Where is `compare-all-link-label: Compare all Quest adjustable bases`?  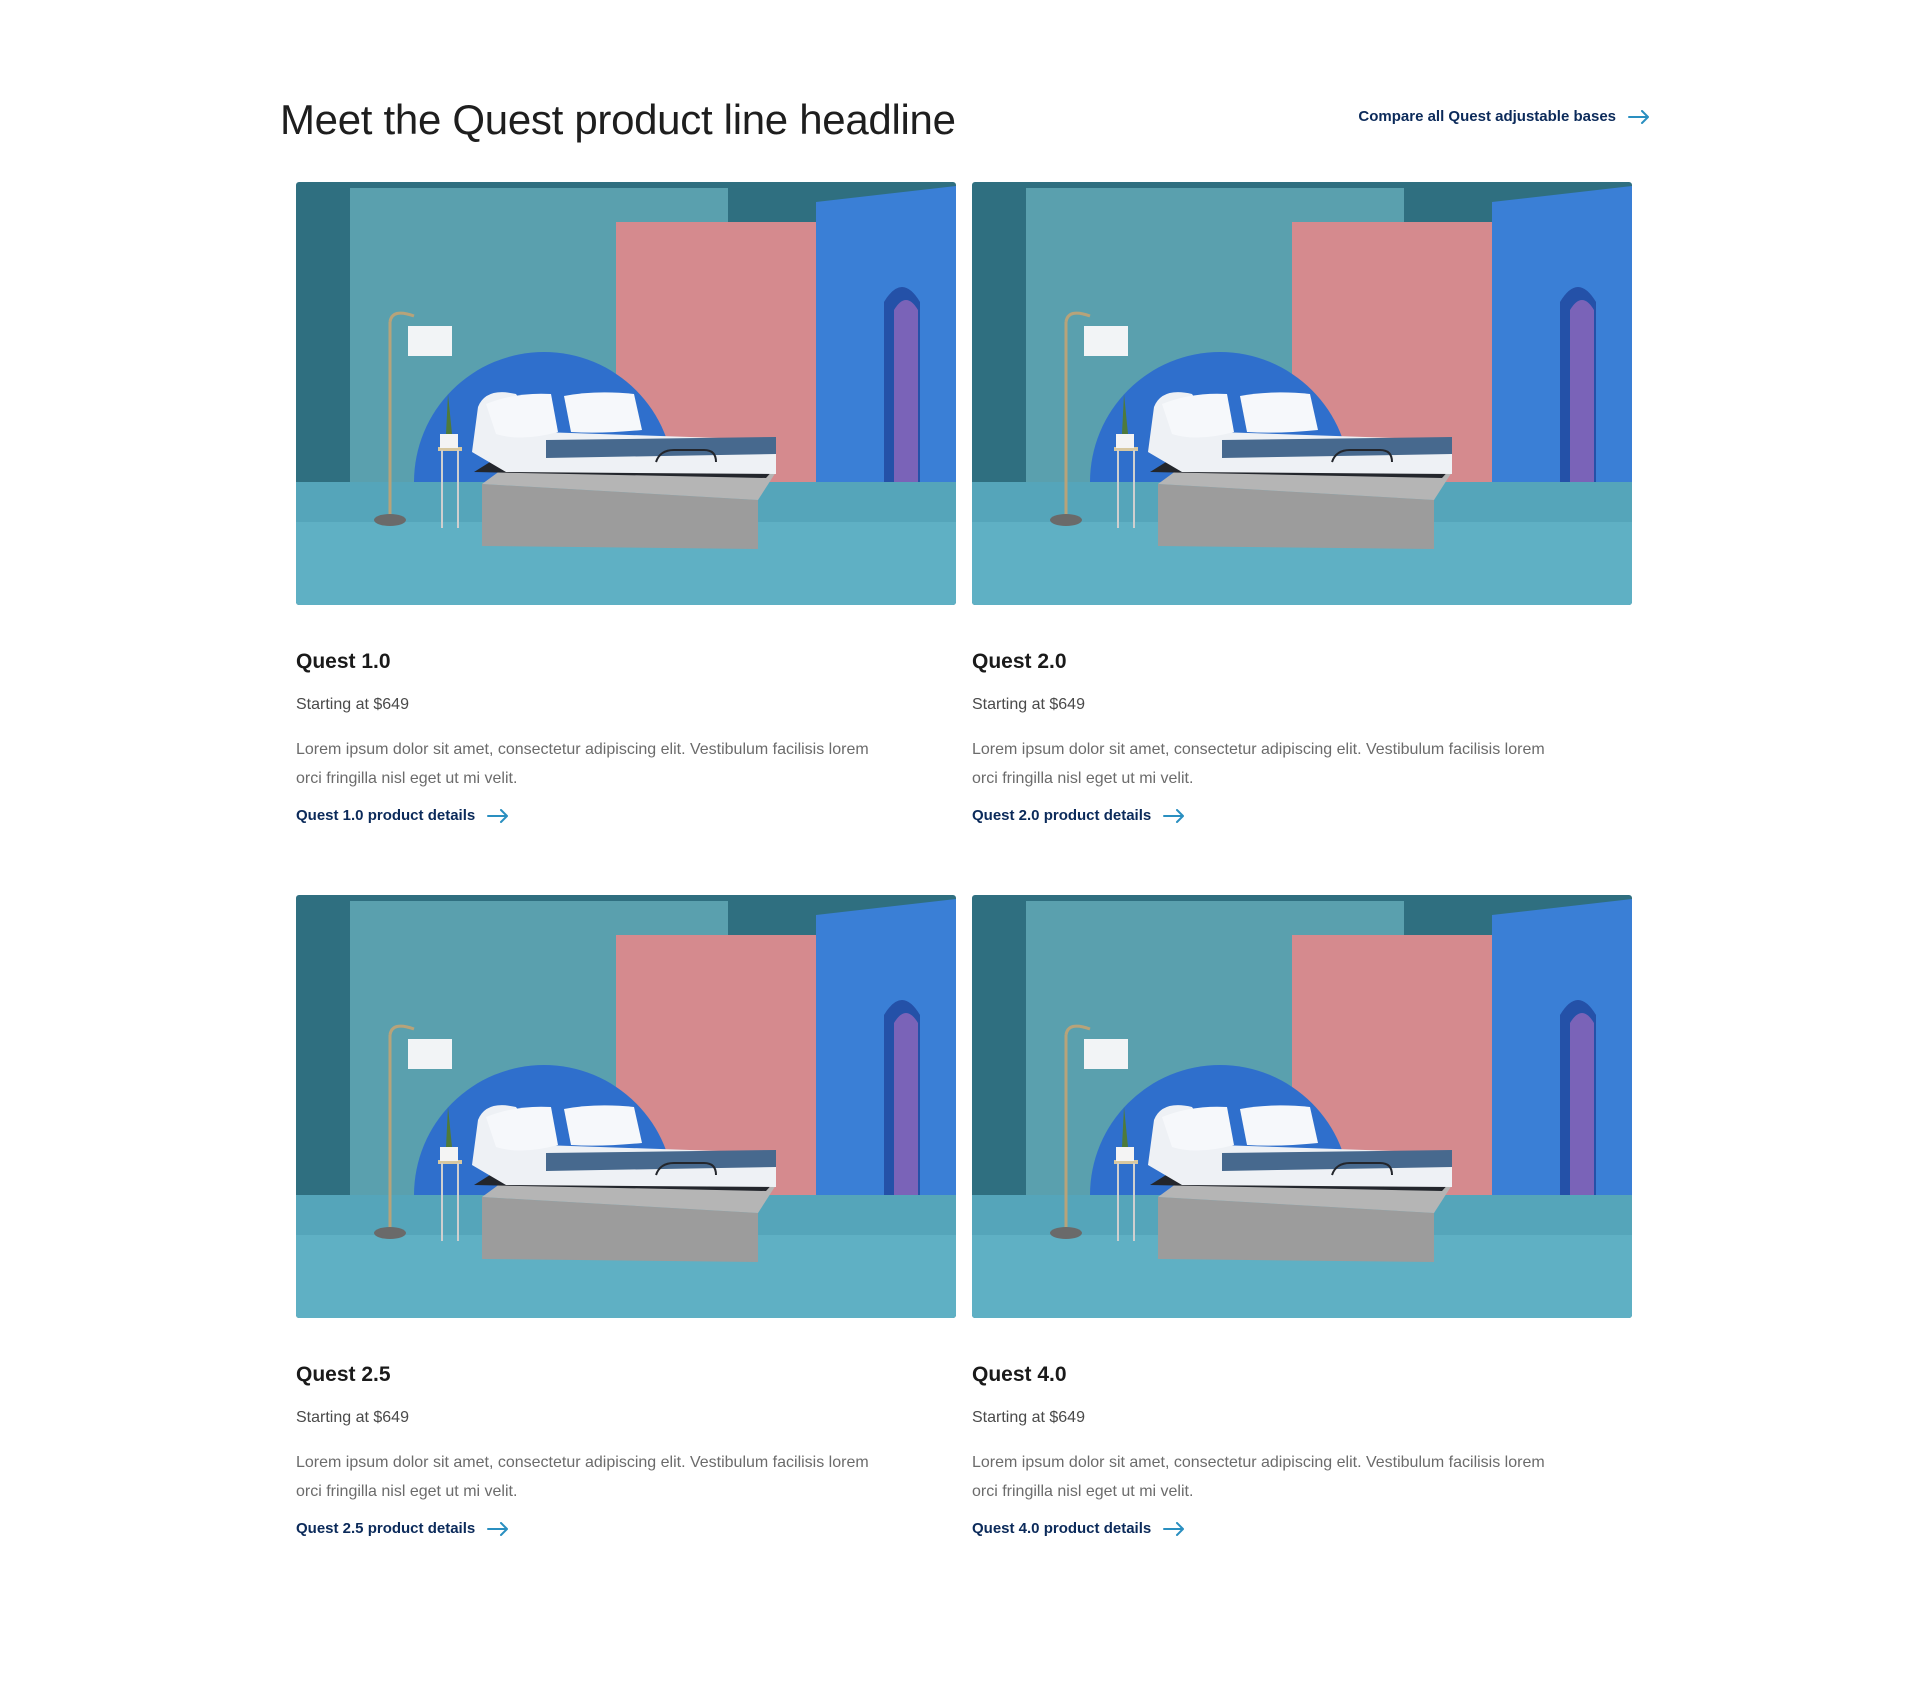 compare-all-link-label: Compare all Quest adjustable bases is located at coordinates (1487, 116).